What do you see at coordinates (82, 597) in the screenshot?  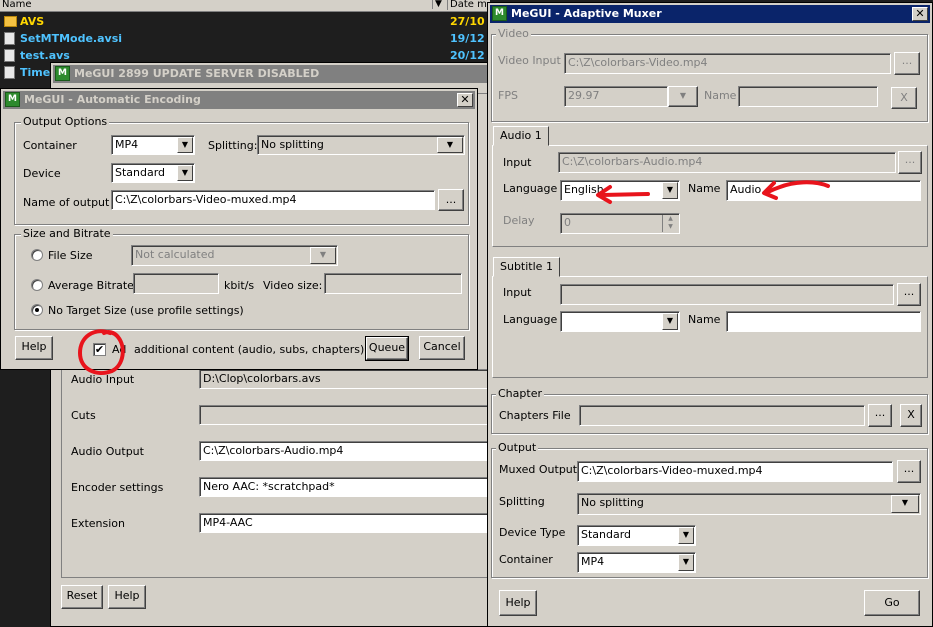 I see `reset-button: Reset` at bounding box center [82, 597].